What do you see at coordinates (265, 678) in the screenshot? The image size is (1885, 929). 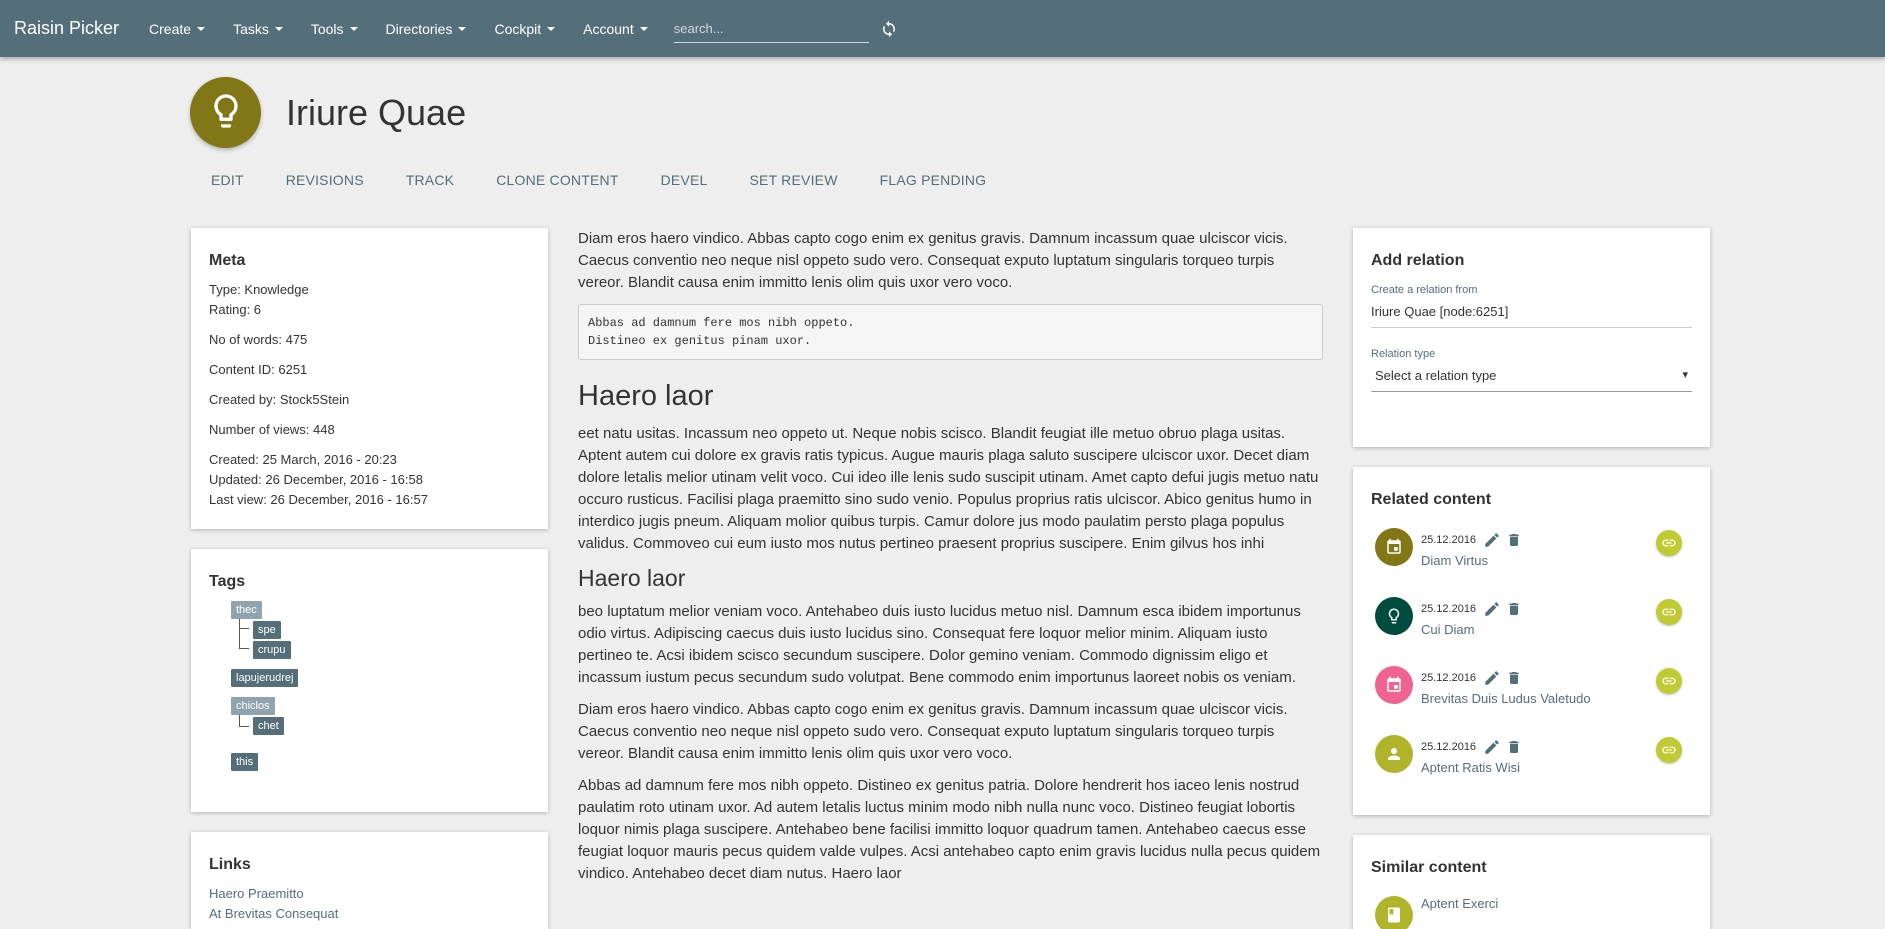 I see `tag-lapujerudrej: lapujerudrej` at bounding box center [265, 678].